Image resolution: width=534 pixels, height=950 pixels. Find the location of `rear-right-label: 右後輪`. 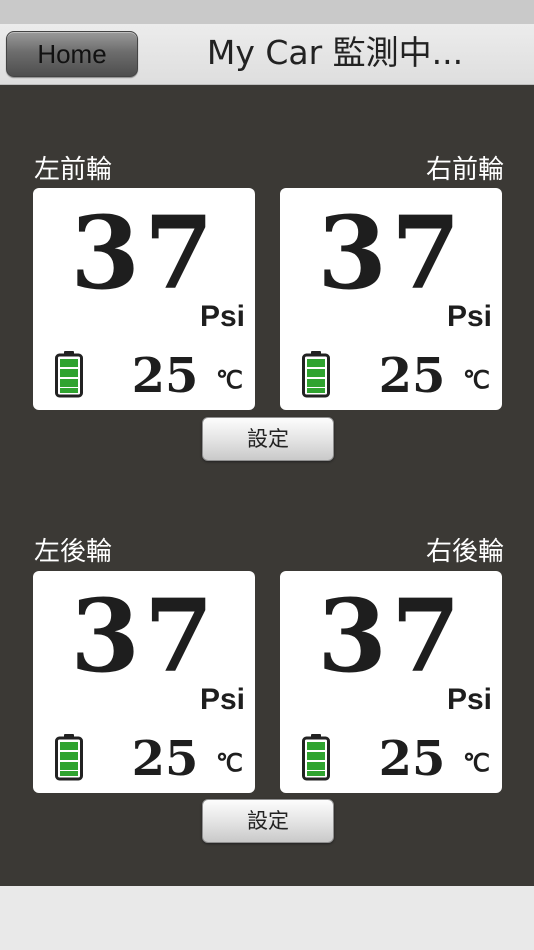

rear-right-label: 右後輪 is located at coordinates (464, 552).